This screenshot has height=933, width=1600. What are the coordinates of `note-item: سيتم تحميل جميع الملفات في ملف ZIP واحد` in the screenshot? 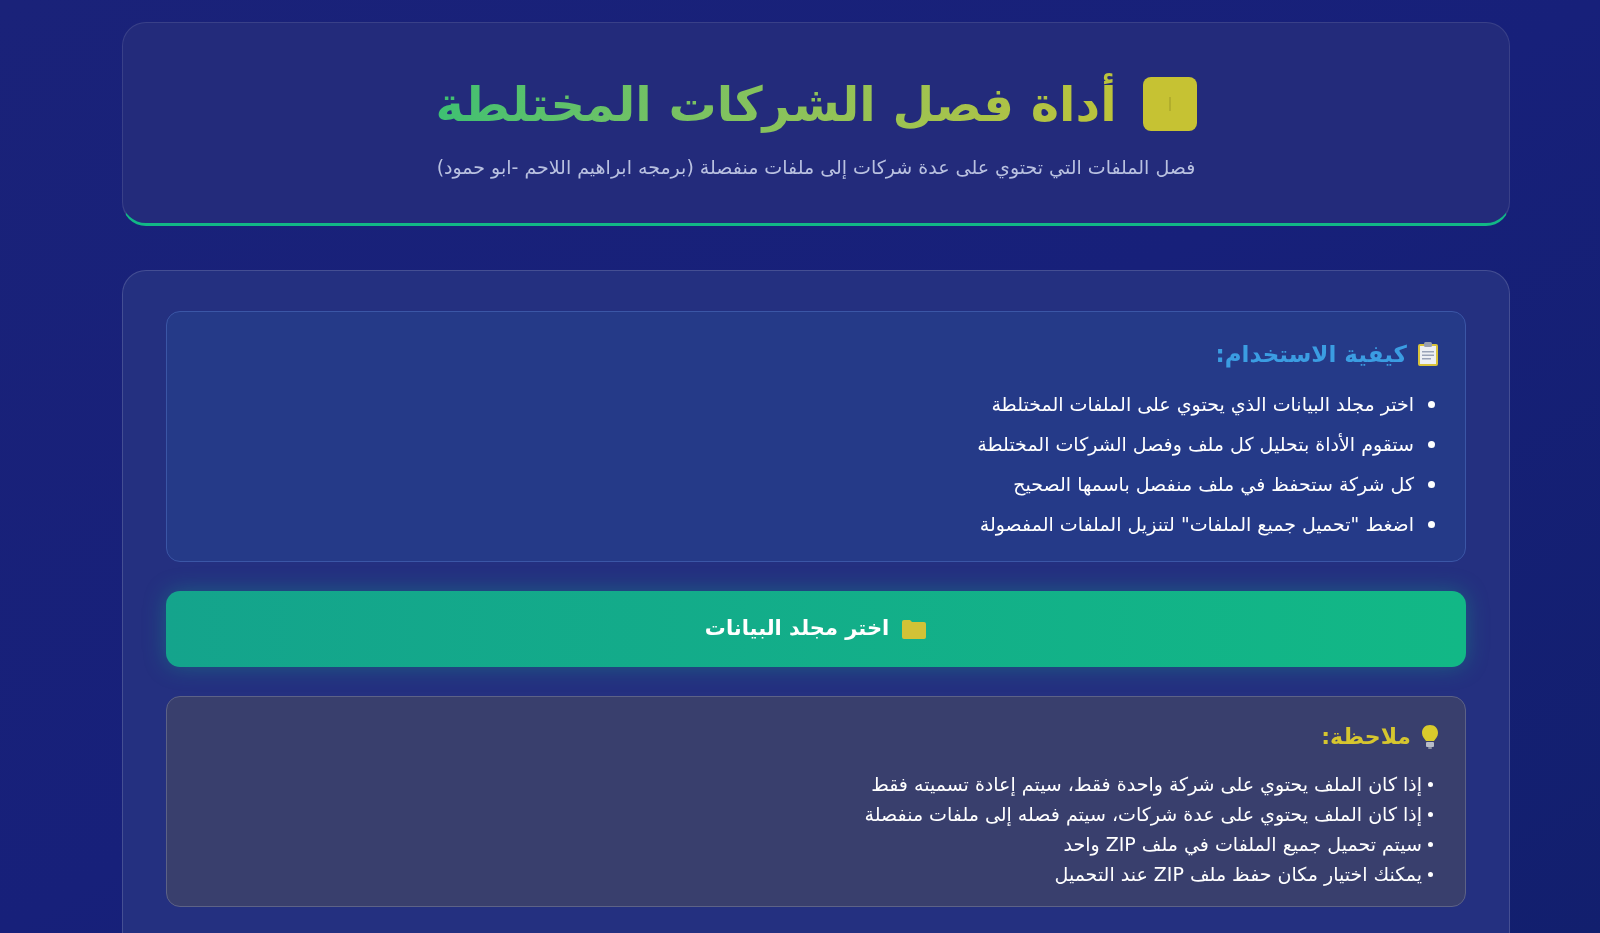 It's located at (1242, 845).